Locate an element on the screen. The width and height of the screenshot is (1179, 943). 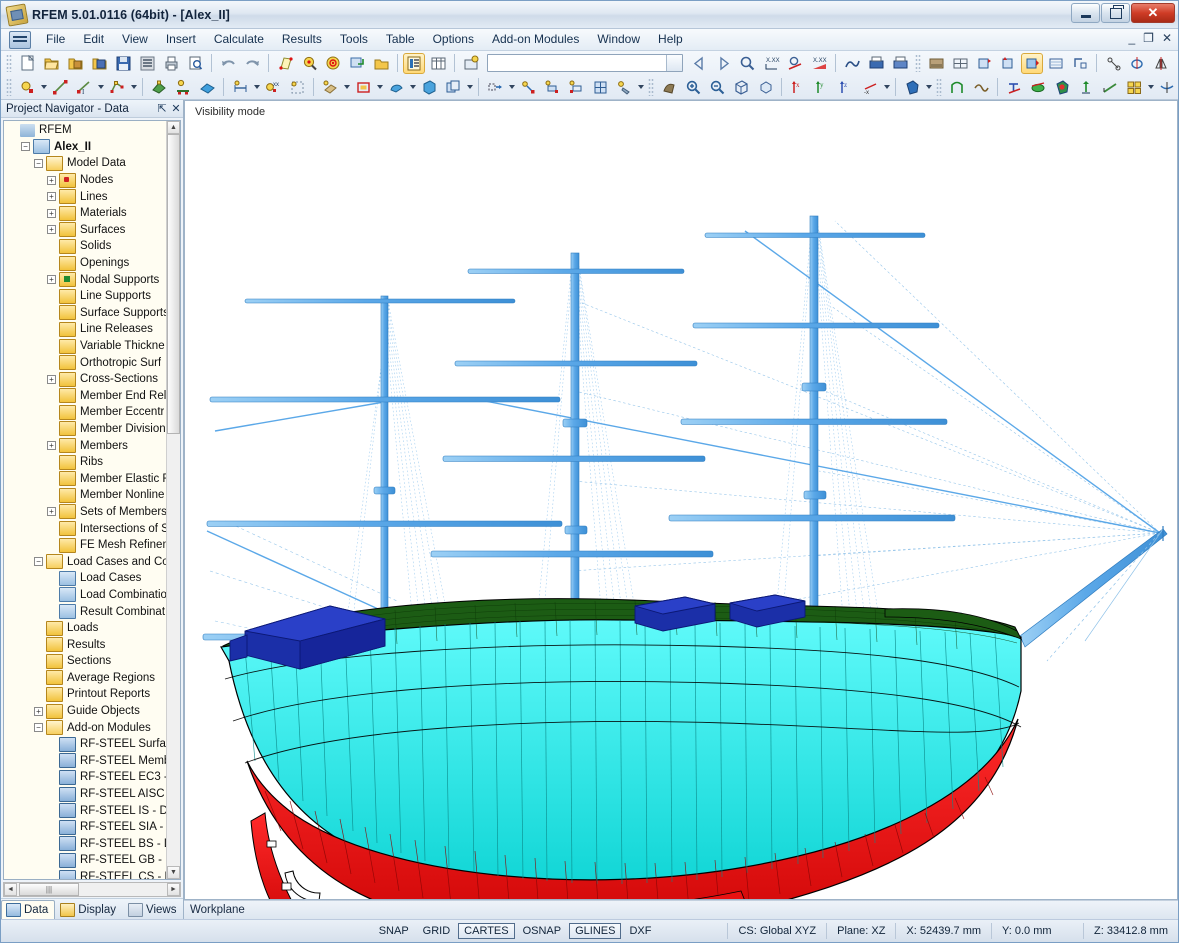
new-shell-icon is located at coordinates (396, 87).